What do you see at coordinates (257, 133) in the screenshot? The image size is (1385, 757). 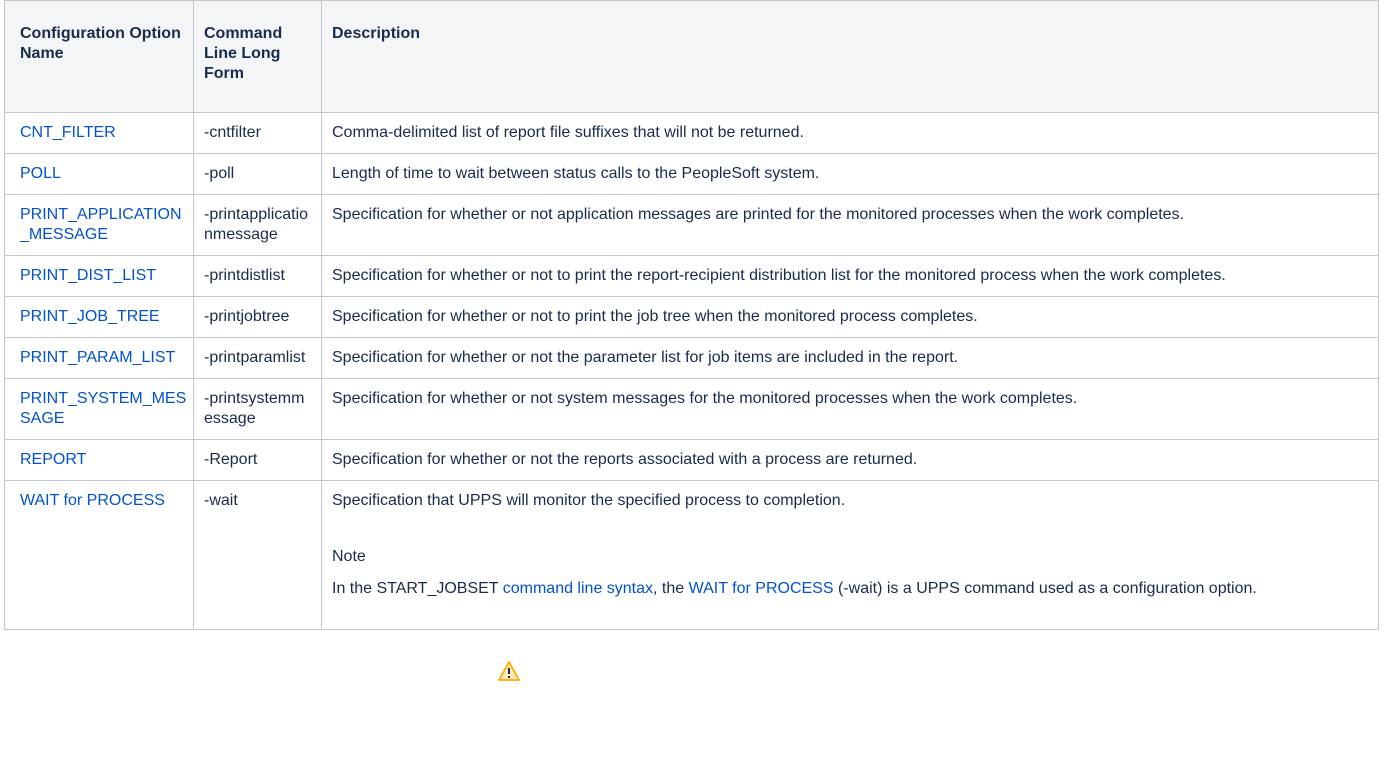 I see `command-cell: -cntfilter` at bounding box center [257, 133].